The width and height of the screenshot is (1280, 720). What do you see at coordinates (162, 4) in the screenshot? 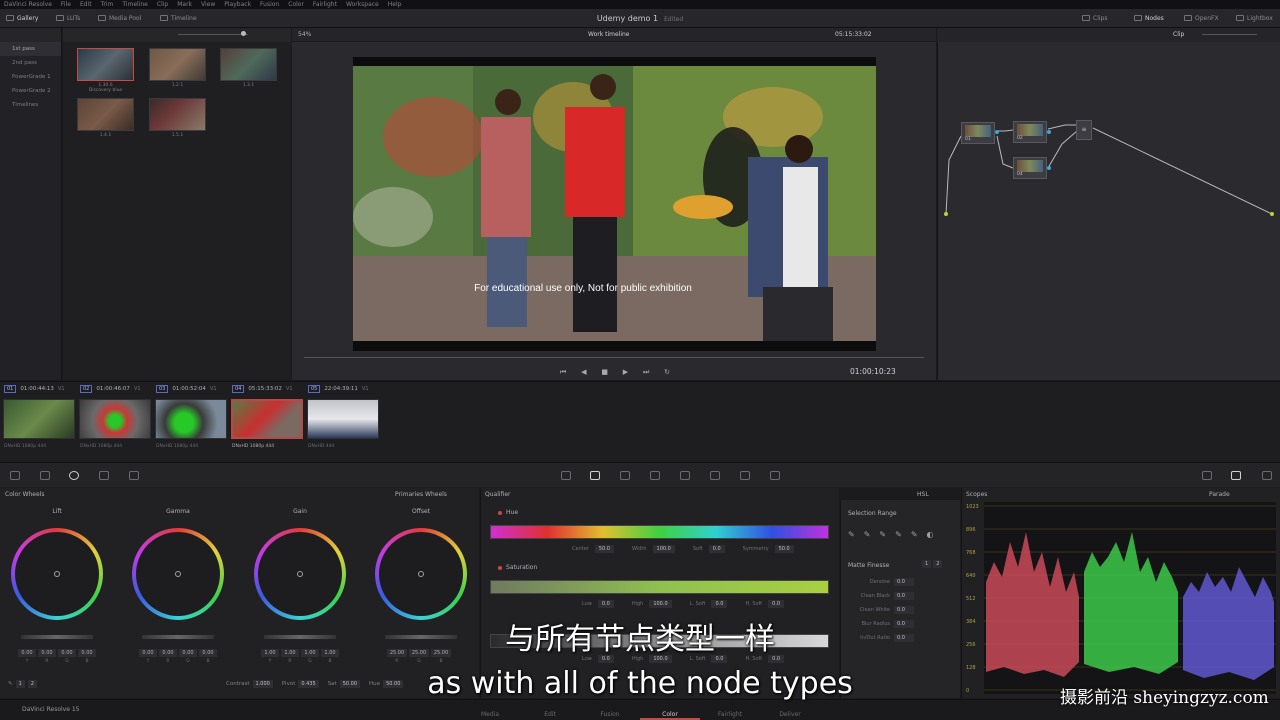
I see `menu-item: Clip` at bounding box center [162, 4].